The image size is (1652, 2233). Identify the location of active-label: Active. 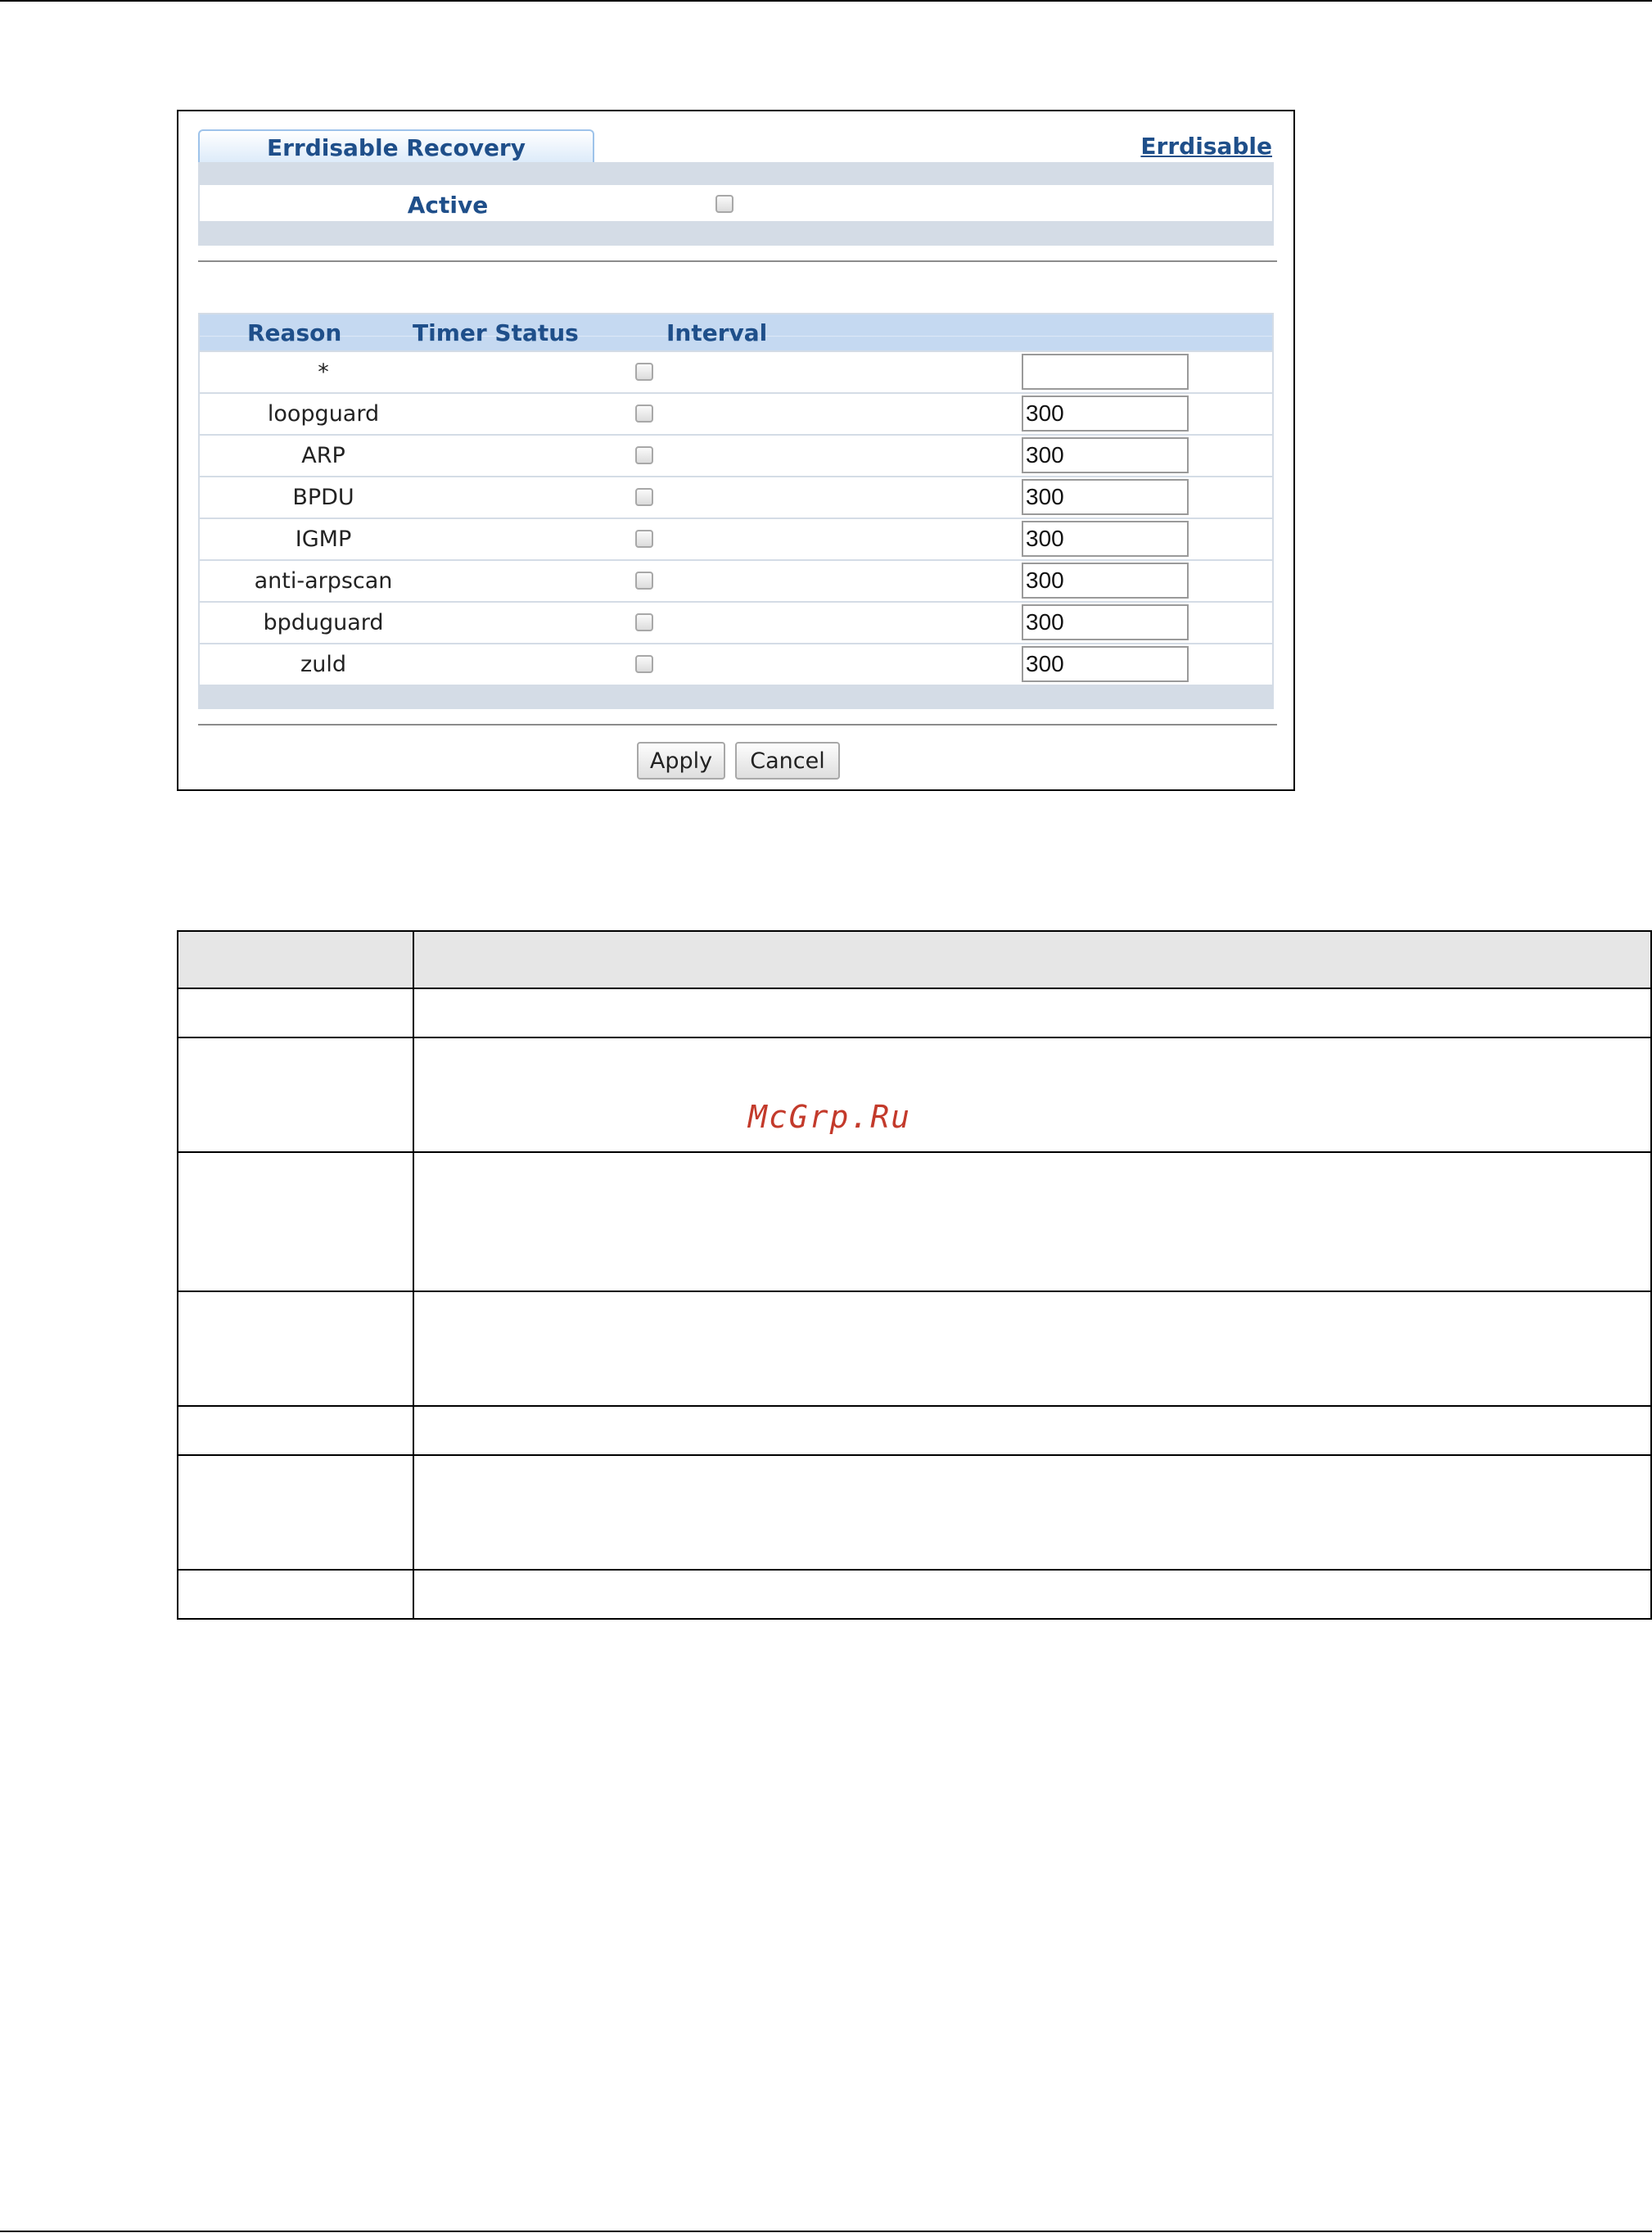
(448, 205).